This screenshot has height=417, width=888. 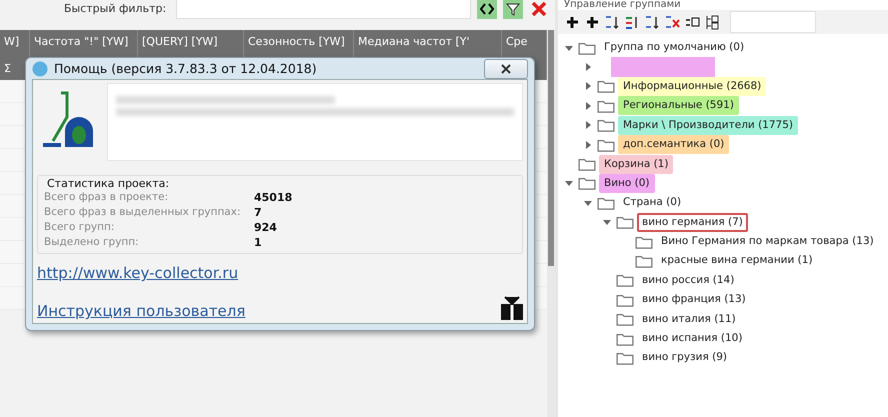 What do you see at coordinates (141, 311) in the screenshot?
I see `manual-link: Инструкция пользователя` at bounding box center [141, 311].